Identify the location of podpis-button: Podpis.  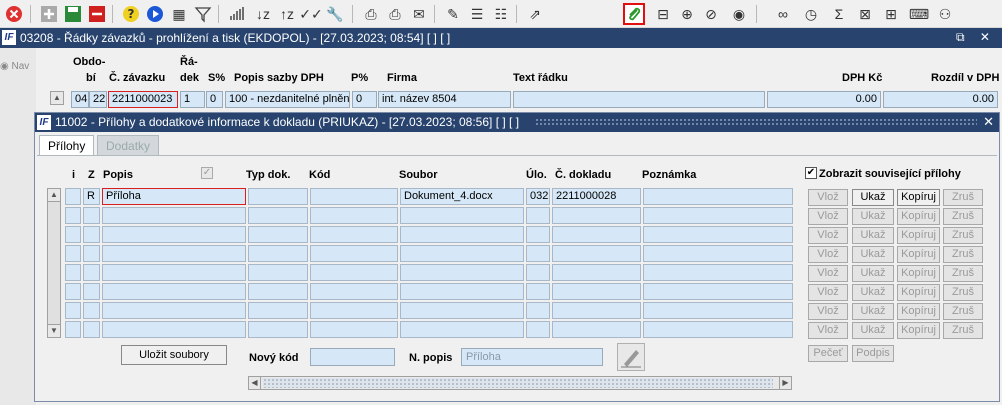
(873, 353).